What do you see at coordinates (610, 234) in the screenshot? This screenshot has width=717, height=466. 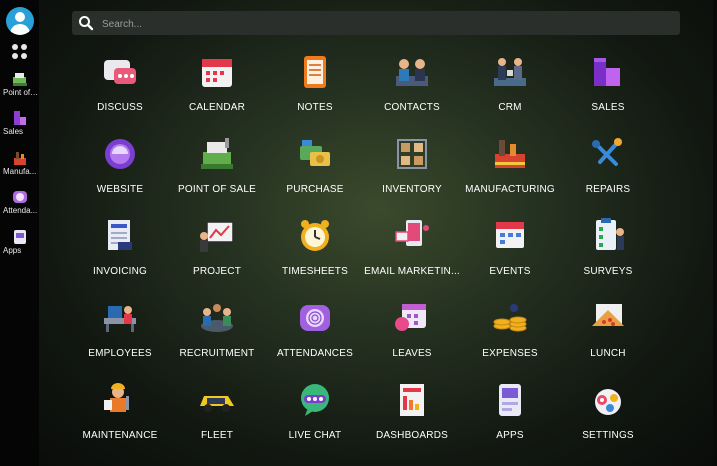 I see `surveys-icon` at bounding box center [610, 234].